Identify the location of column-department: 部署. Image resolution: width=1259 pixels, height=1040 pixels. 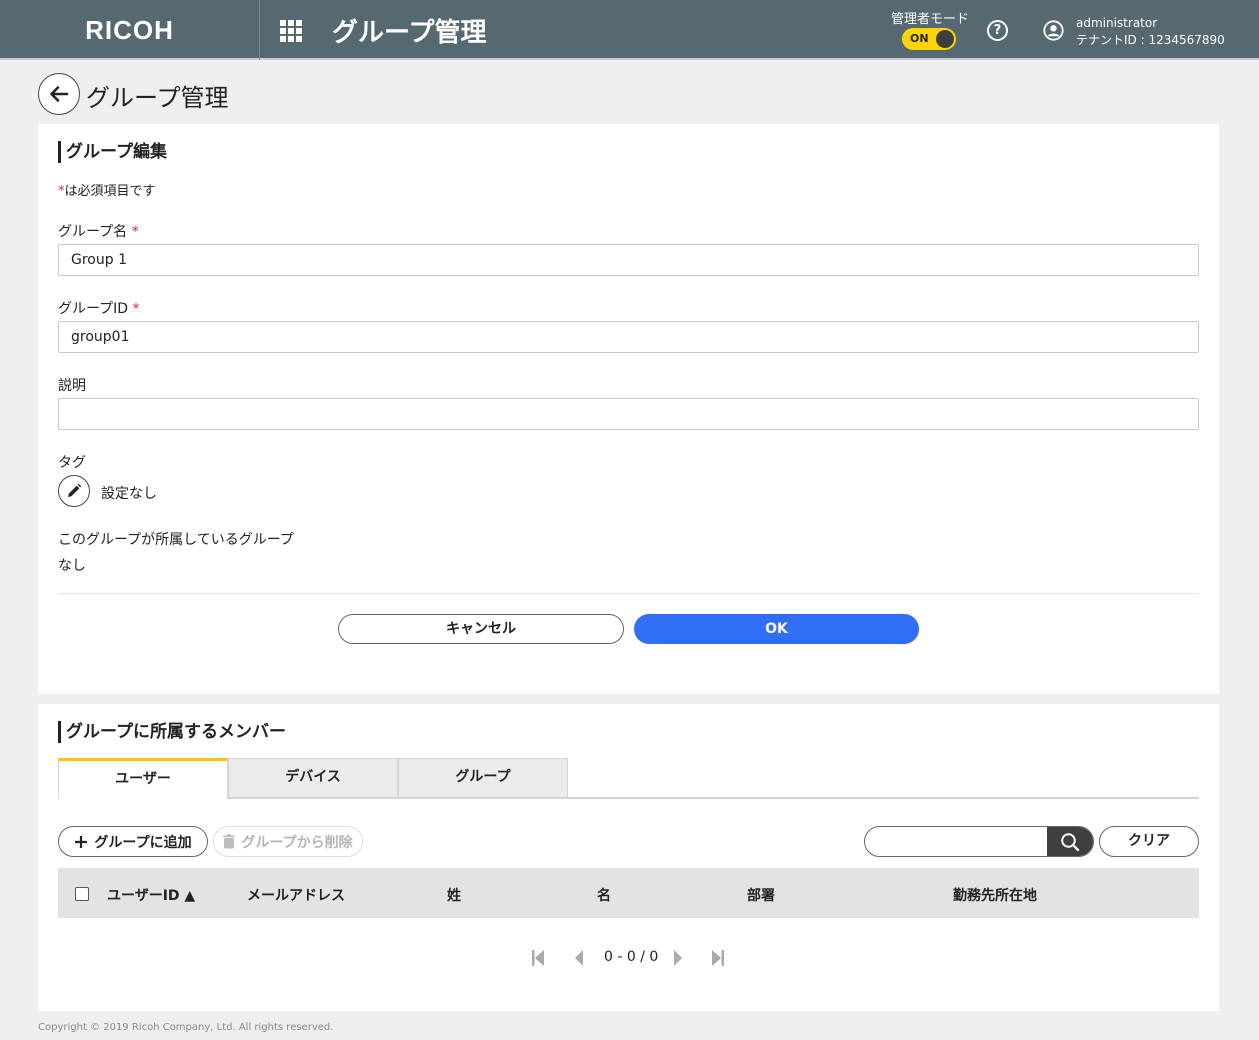
(761, 895).